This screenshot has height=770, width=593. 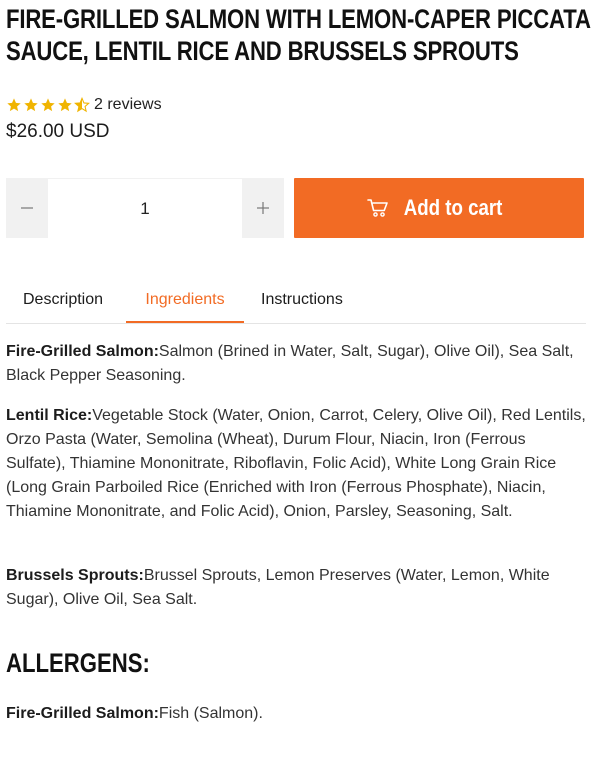 What do you see at coordinates (75, 575) in the screenshot?
I see `ingredient-name: Brussels Sprouts:` at bounding box center [75, 575].